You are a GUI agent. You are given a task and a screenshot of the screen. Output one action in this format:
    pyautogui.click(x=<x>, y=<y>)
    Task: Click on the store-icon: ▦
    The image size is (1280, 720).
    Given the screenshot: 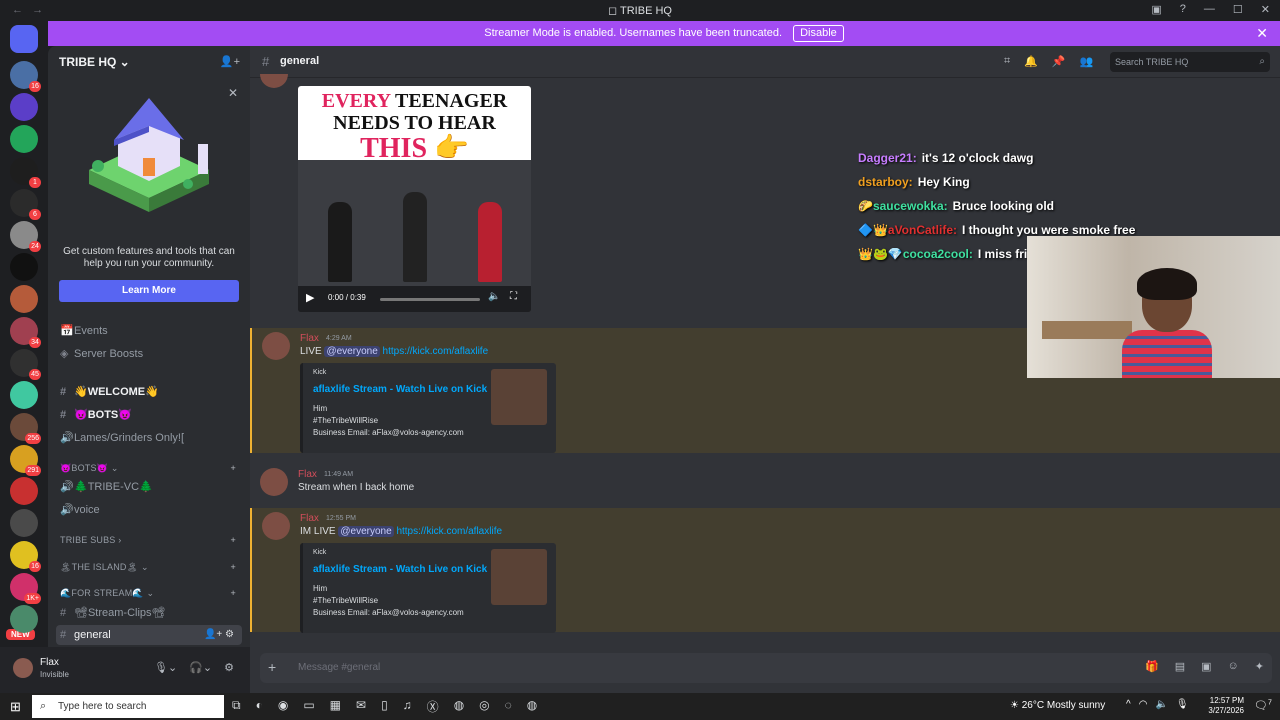 What is the action you would take?
    pyautogui.click(x=335, y=706)
    